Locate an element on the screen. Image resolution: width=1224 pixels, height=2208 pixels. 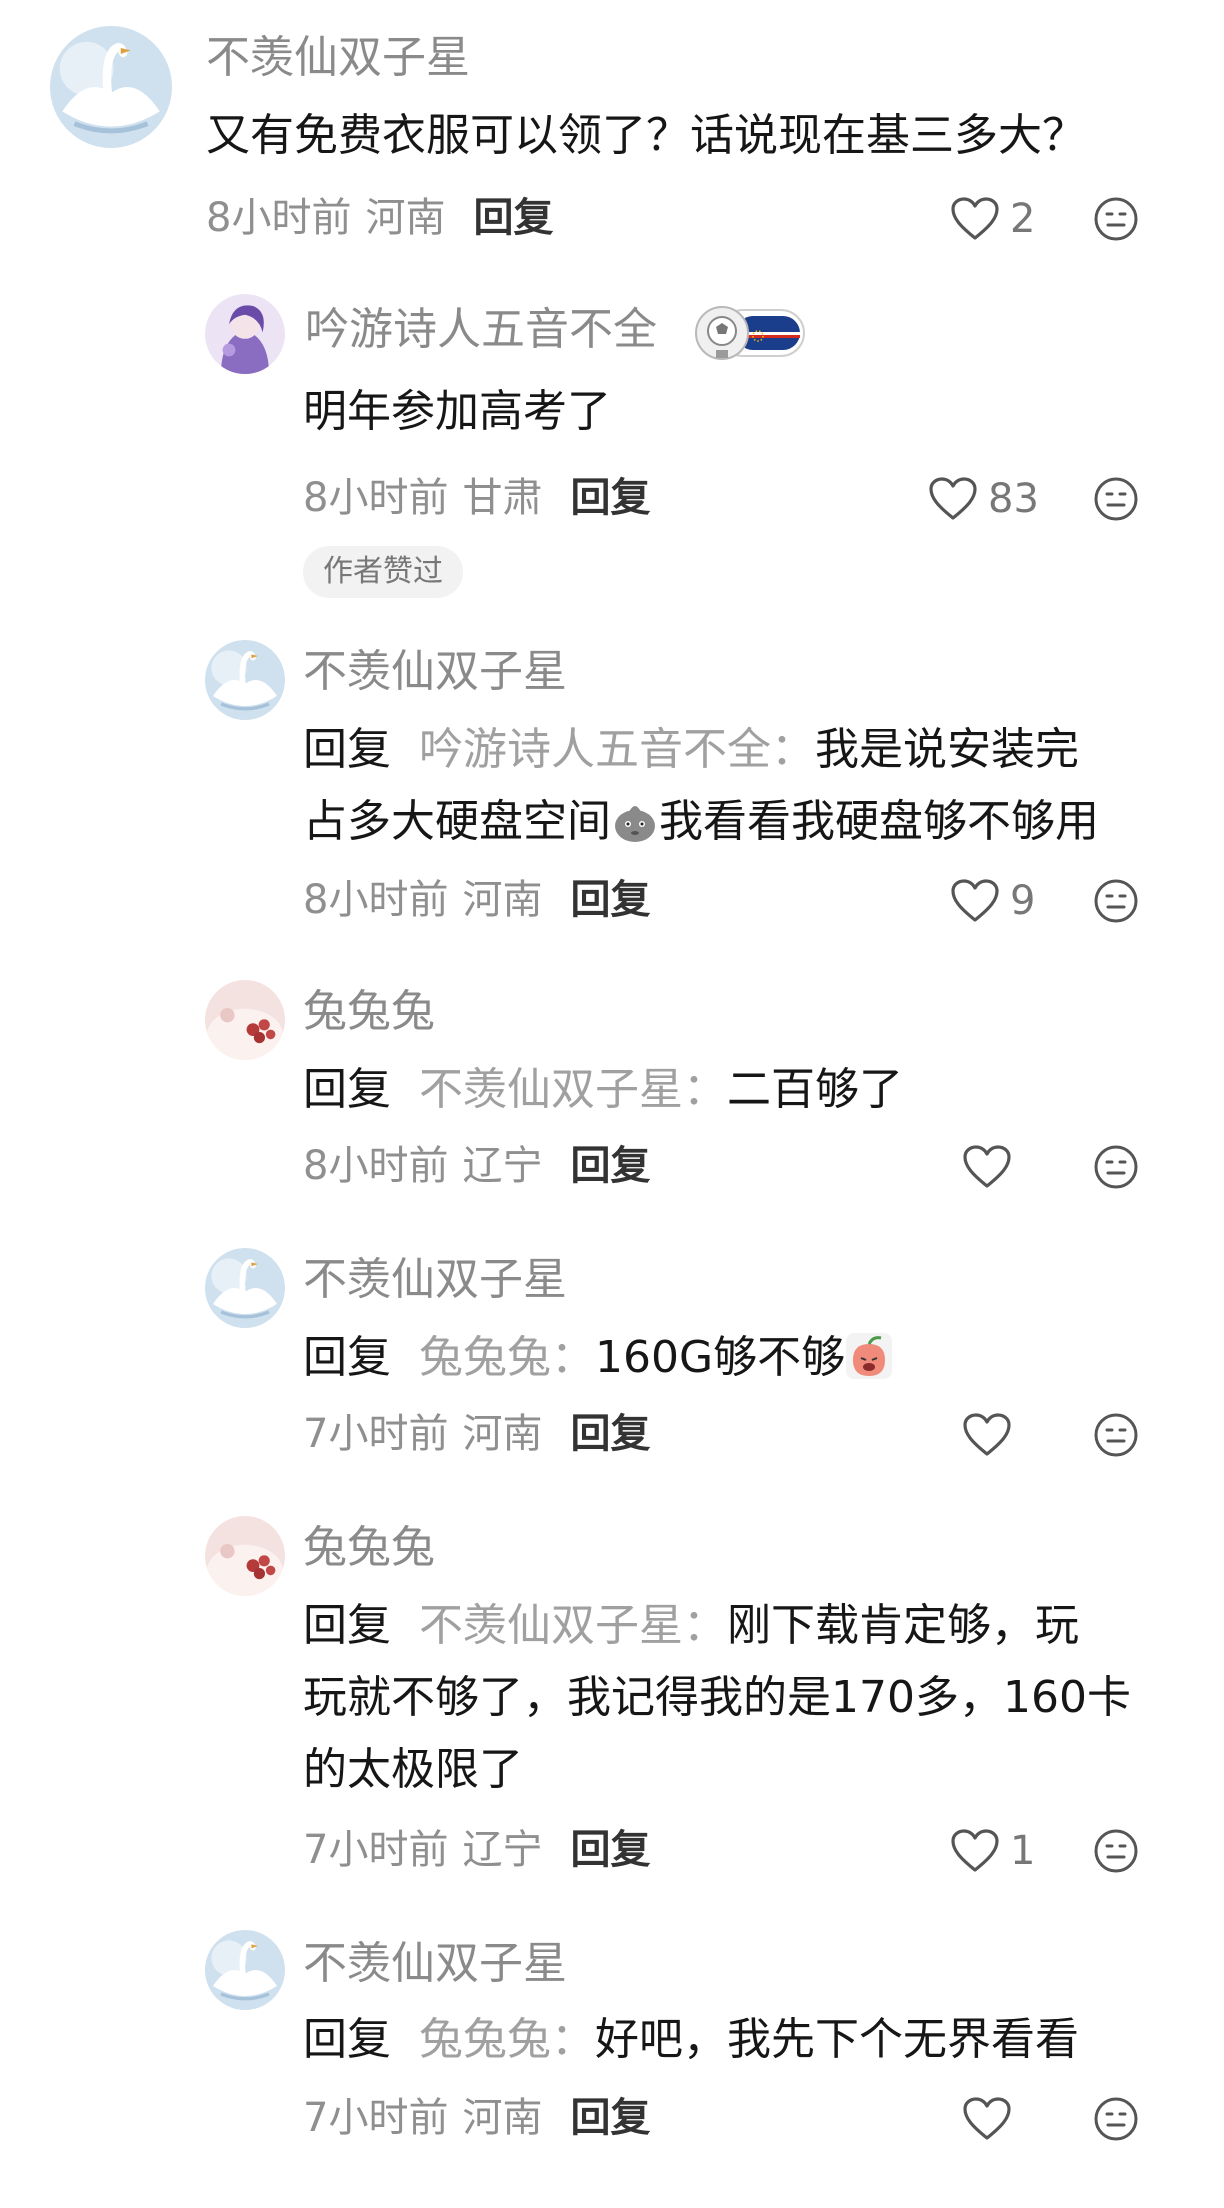
like-button: 2 is located at coordinates (992, 219).